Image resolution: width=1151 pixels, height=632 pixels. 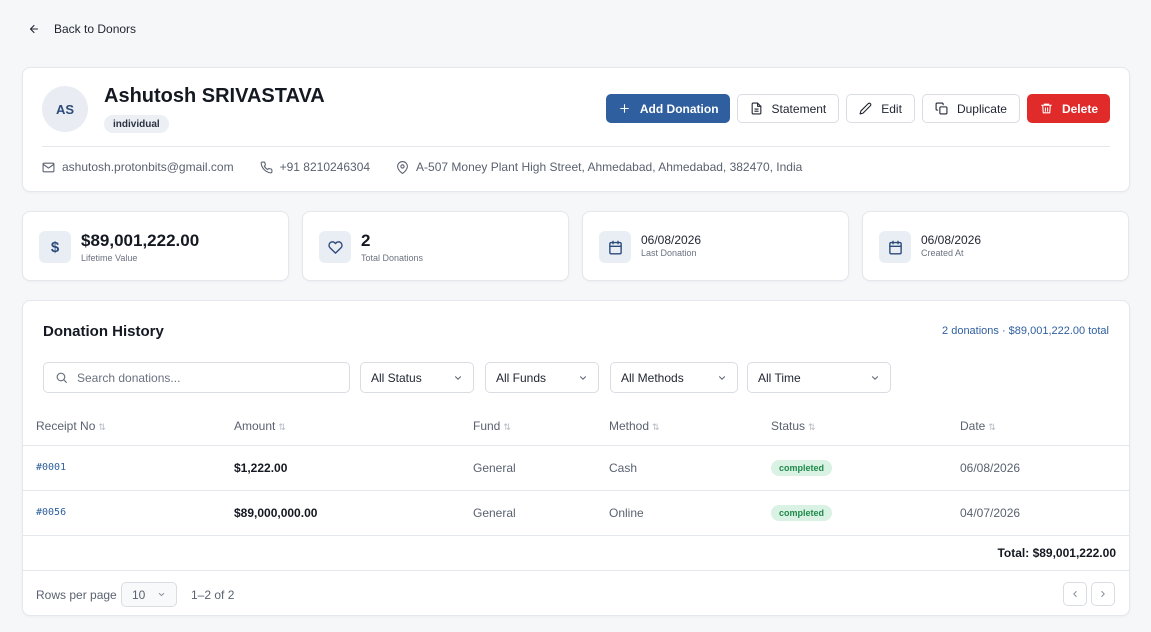 What do you see at coordinates (715, 246) in the screenshot?
I see `stat-last-donation: 06/08/2026 Last Donation` at bounding box center [715, 246].